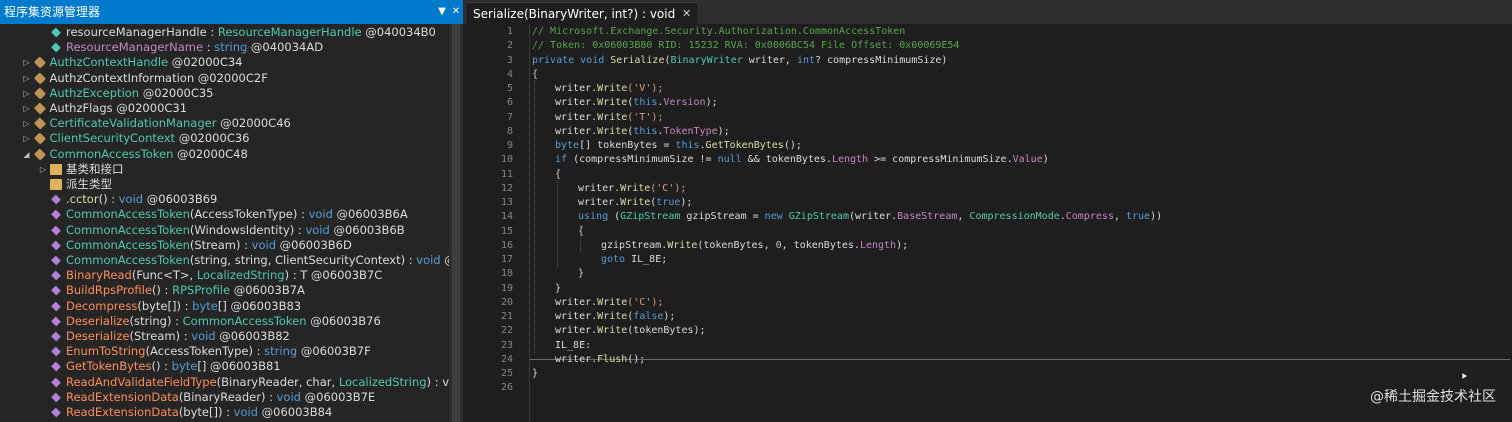 The image size is (1512, 422). I want to click on tree-item-text: string, so click(231, 47).